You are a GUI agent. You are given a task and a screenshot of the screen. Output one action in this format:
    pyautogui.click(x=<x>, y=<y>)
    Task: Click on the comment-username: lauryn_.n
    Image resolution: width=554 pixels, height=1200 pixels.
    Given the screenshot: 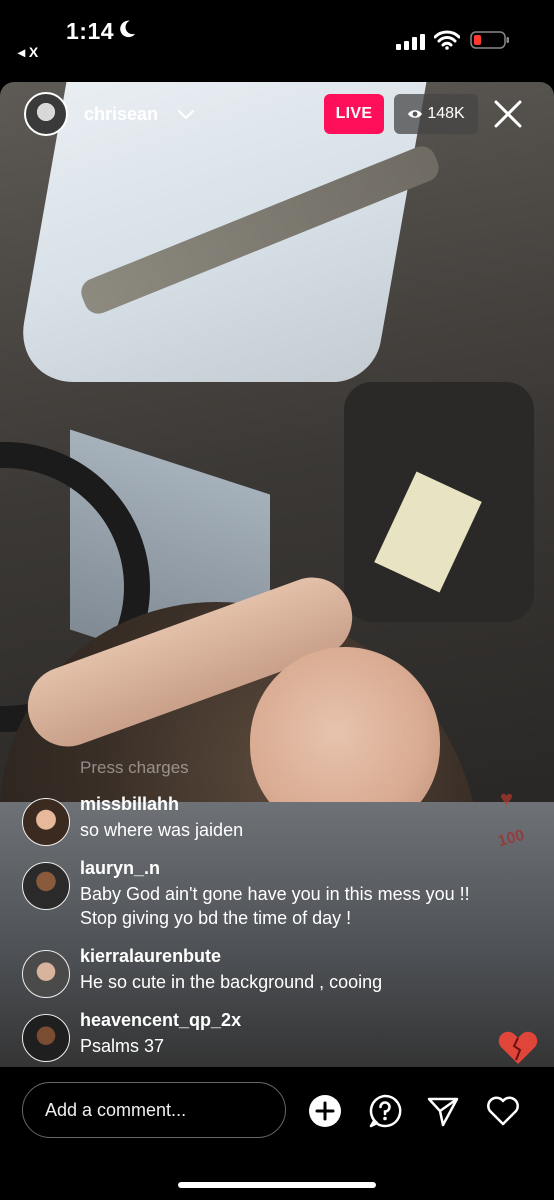 What is the action you would take?
    pyautogui.click(x=120, y=868)
    